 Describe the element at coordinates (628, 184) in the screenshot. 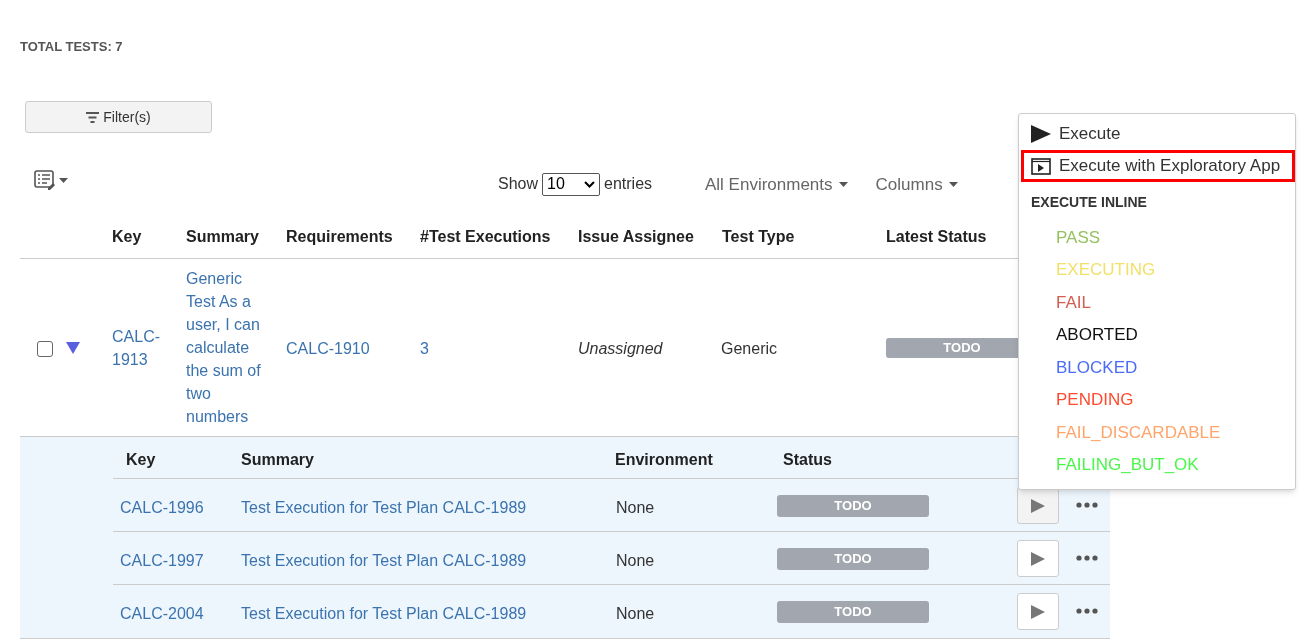

I see `entries-label: entries` at that location.